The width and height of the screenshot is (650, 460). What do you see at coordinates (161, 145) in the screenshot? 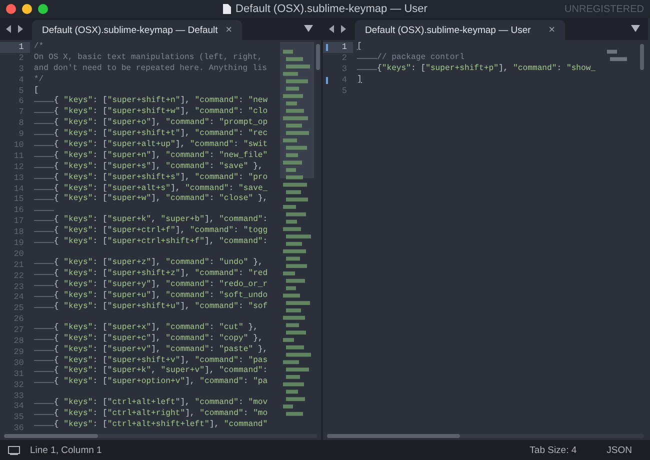
I see `code-line: { "keys": ["super+alt+up"], "command": "swit` at bounding box center [161, 145].